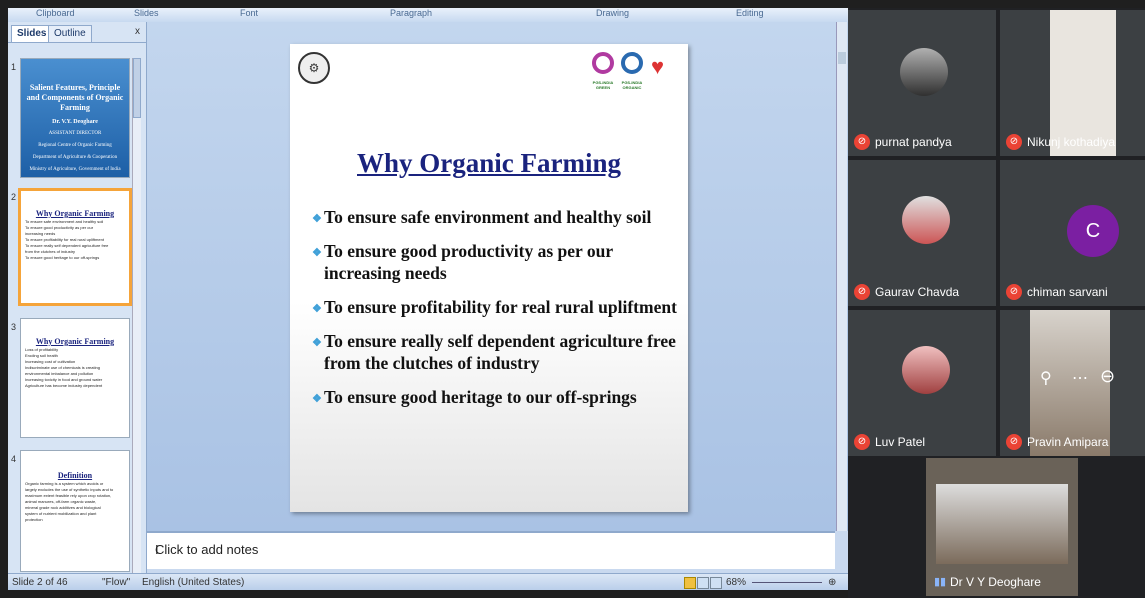 The height and width of the screenshot is (598, 1145). Describe the element at coordinates (157, 549) in the screenshot. I see `text-cursor-icon: I` at that location.